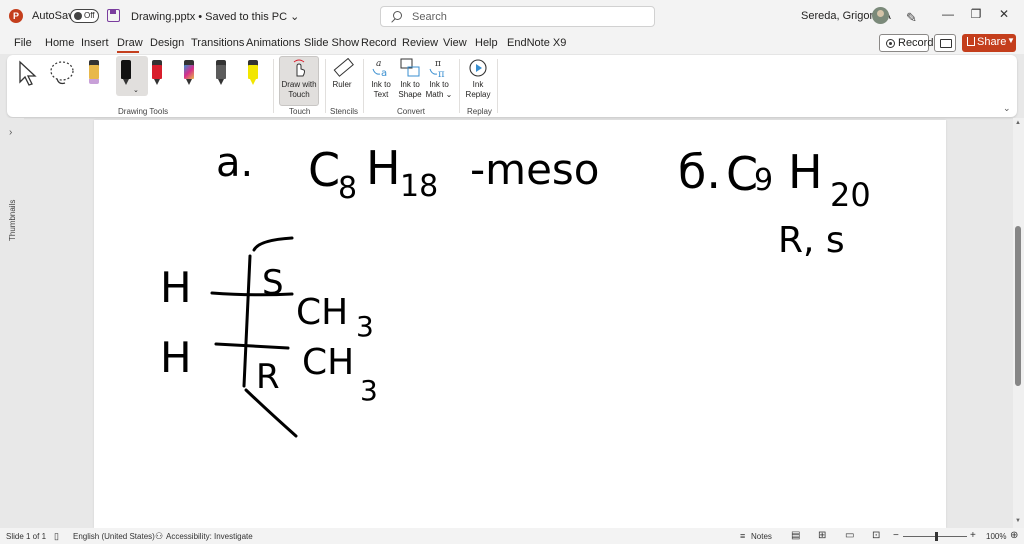 The height and width of the screenshot is (544, 1024). I want to click on ink-stroke-top-bond, so click(273, 244).